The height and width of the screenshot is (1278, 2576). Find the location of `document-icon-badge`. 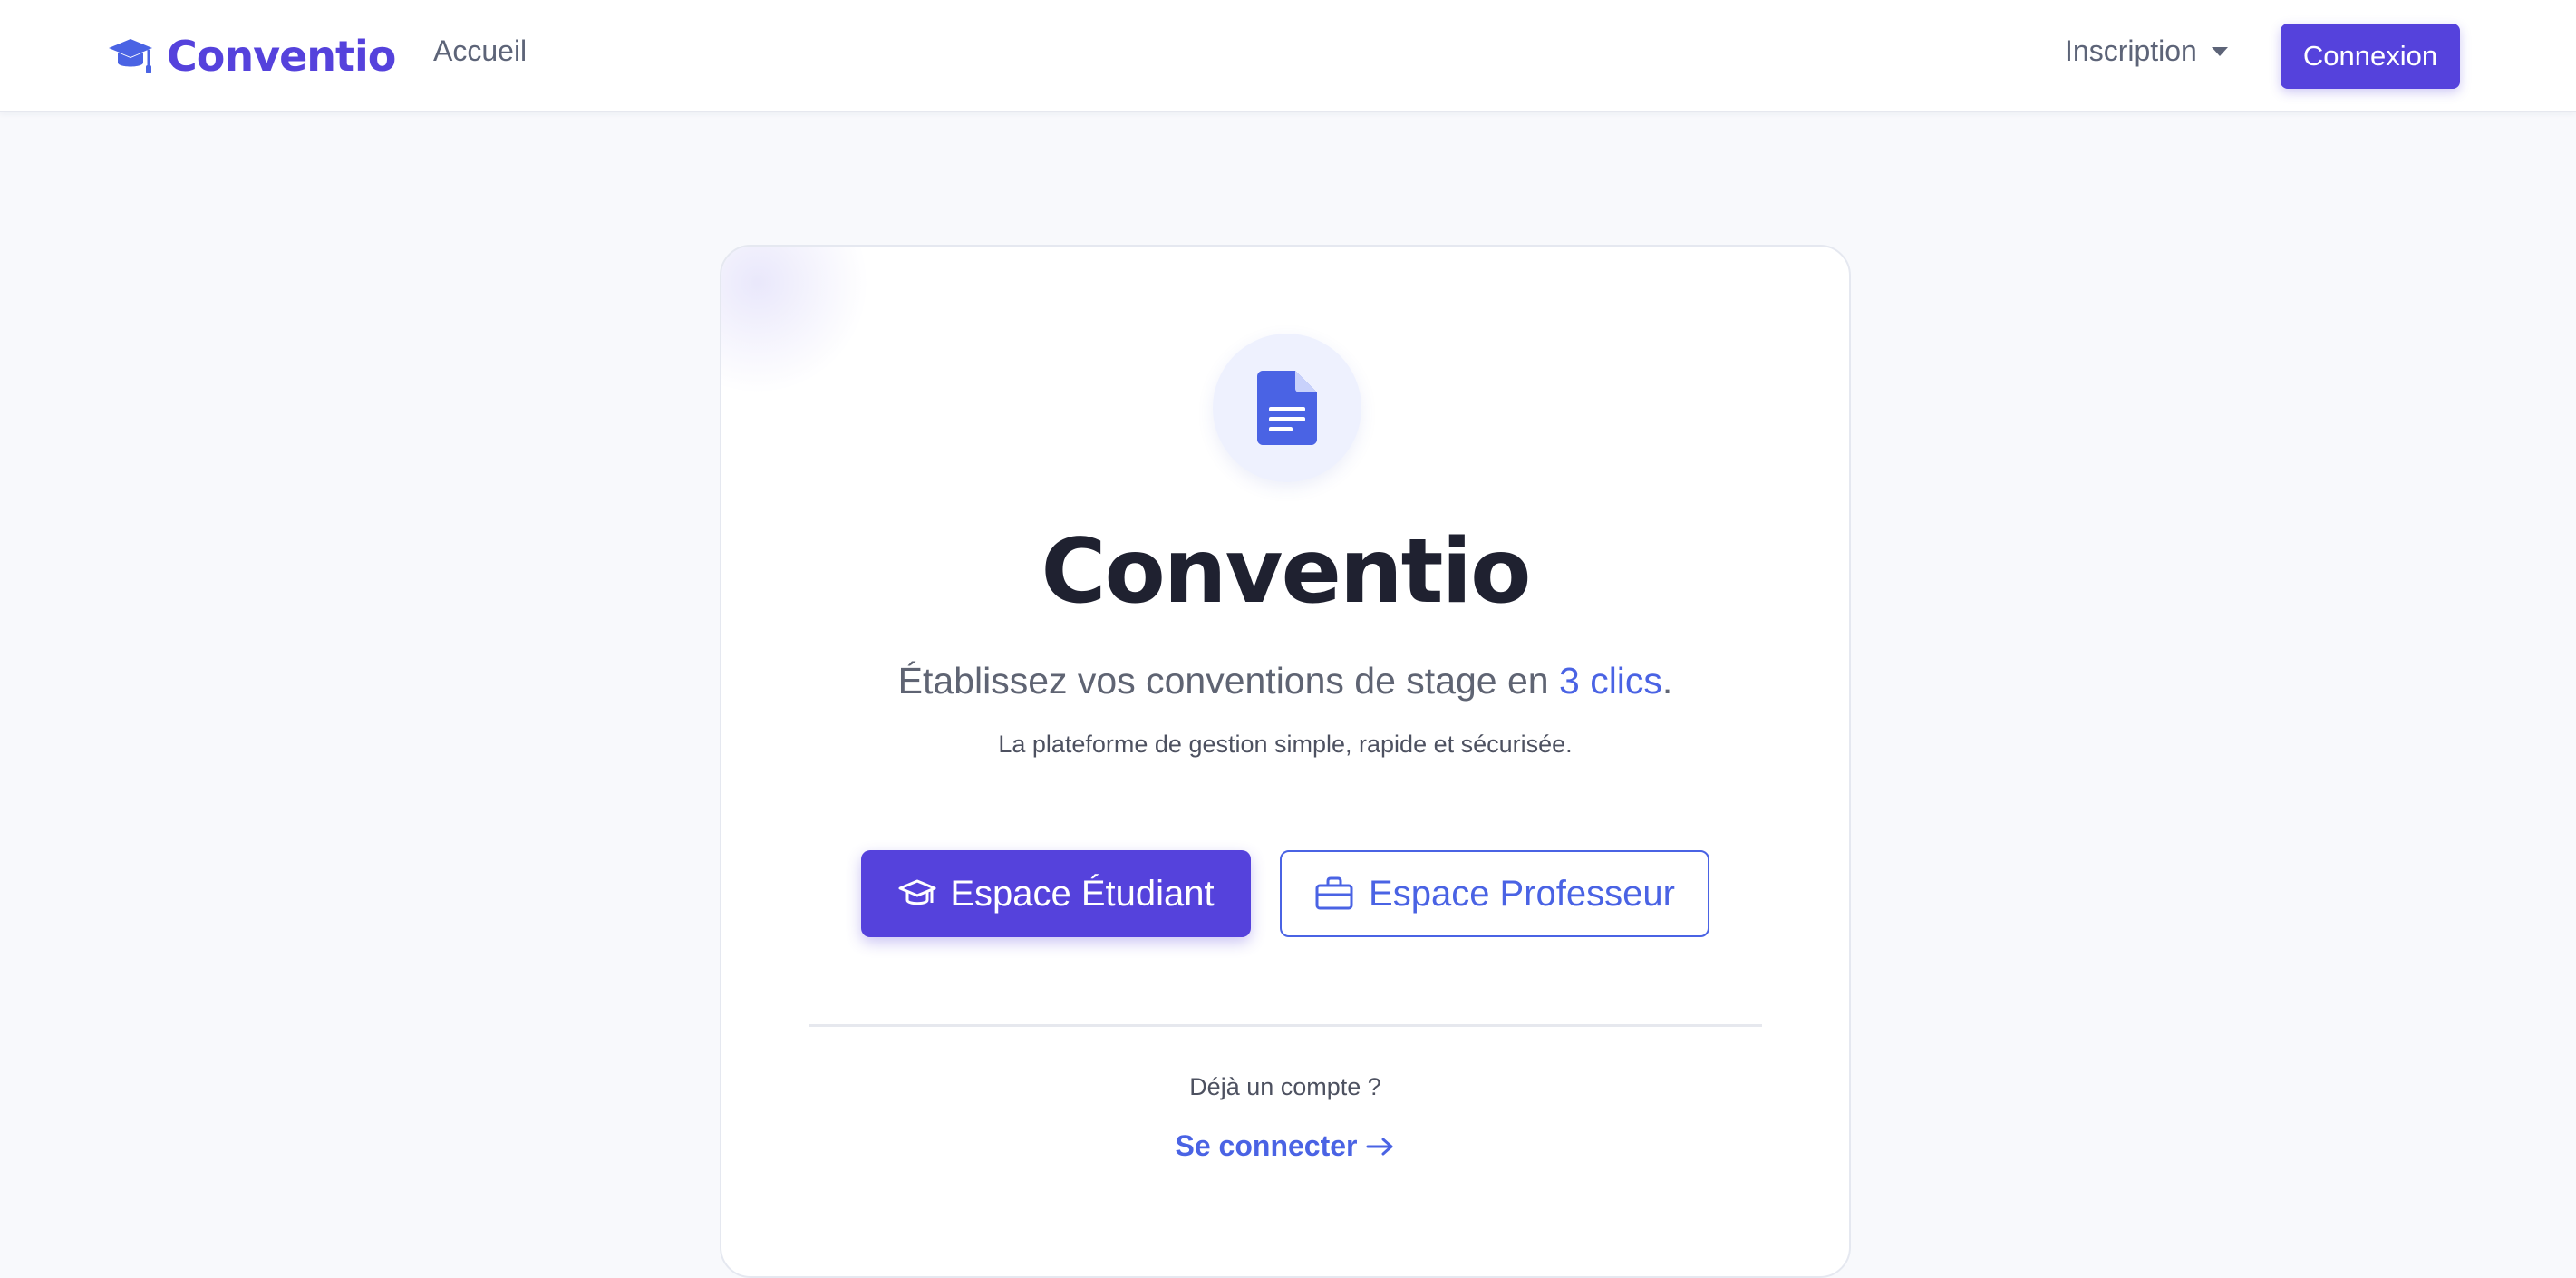

document-icon-badge is located at coordinates (1287, 408).